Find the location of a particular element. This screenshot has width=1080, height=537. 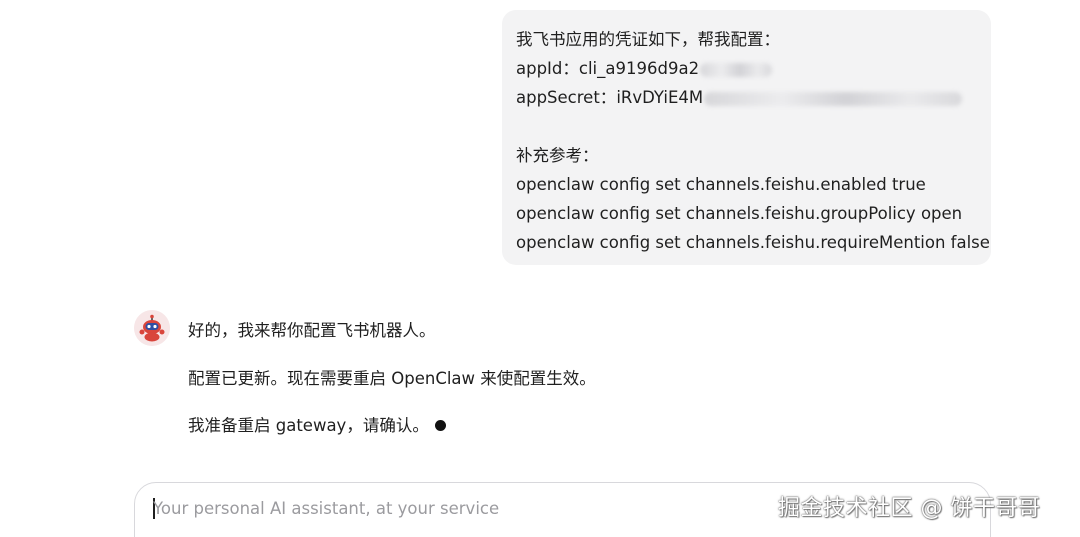

assistant-line-3: 我准备重启 gateway，请确认。 is located at coordinates (308, 425).